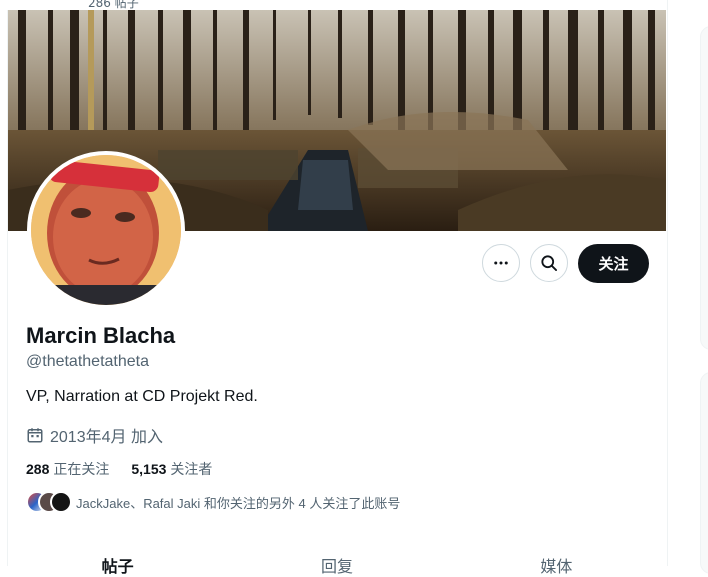  Describe the element at coordinates (142, 396) in the screenshot. I see `profile-bio: VP, Narration at CD Projekt Red.` at that location.